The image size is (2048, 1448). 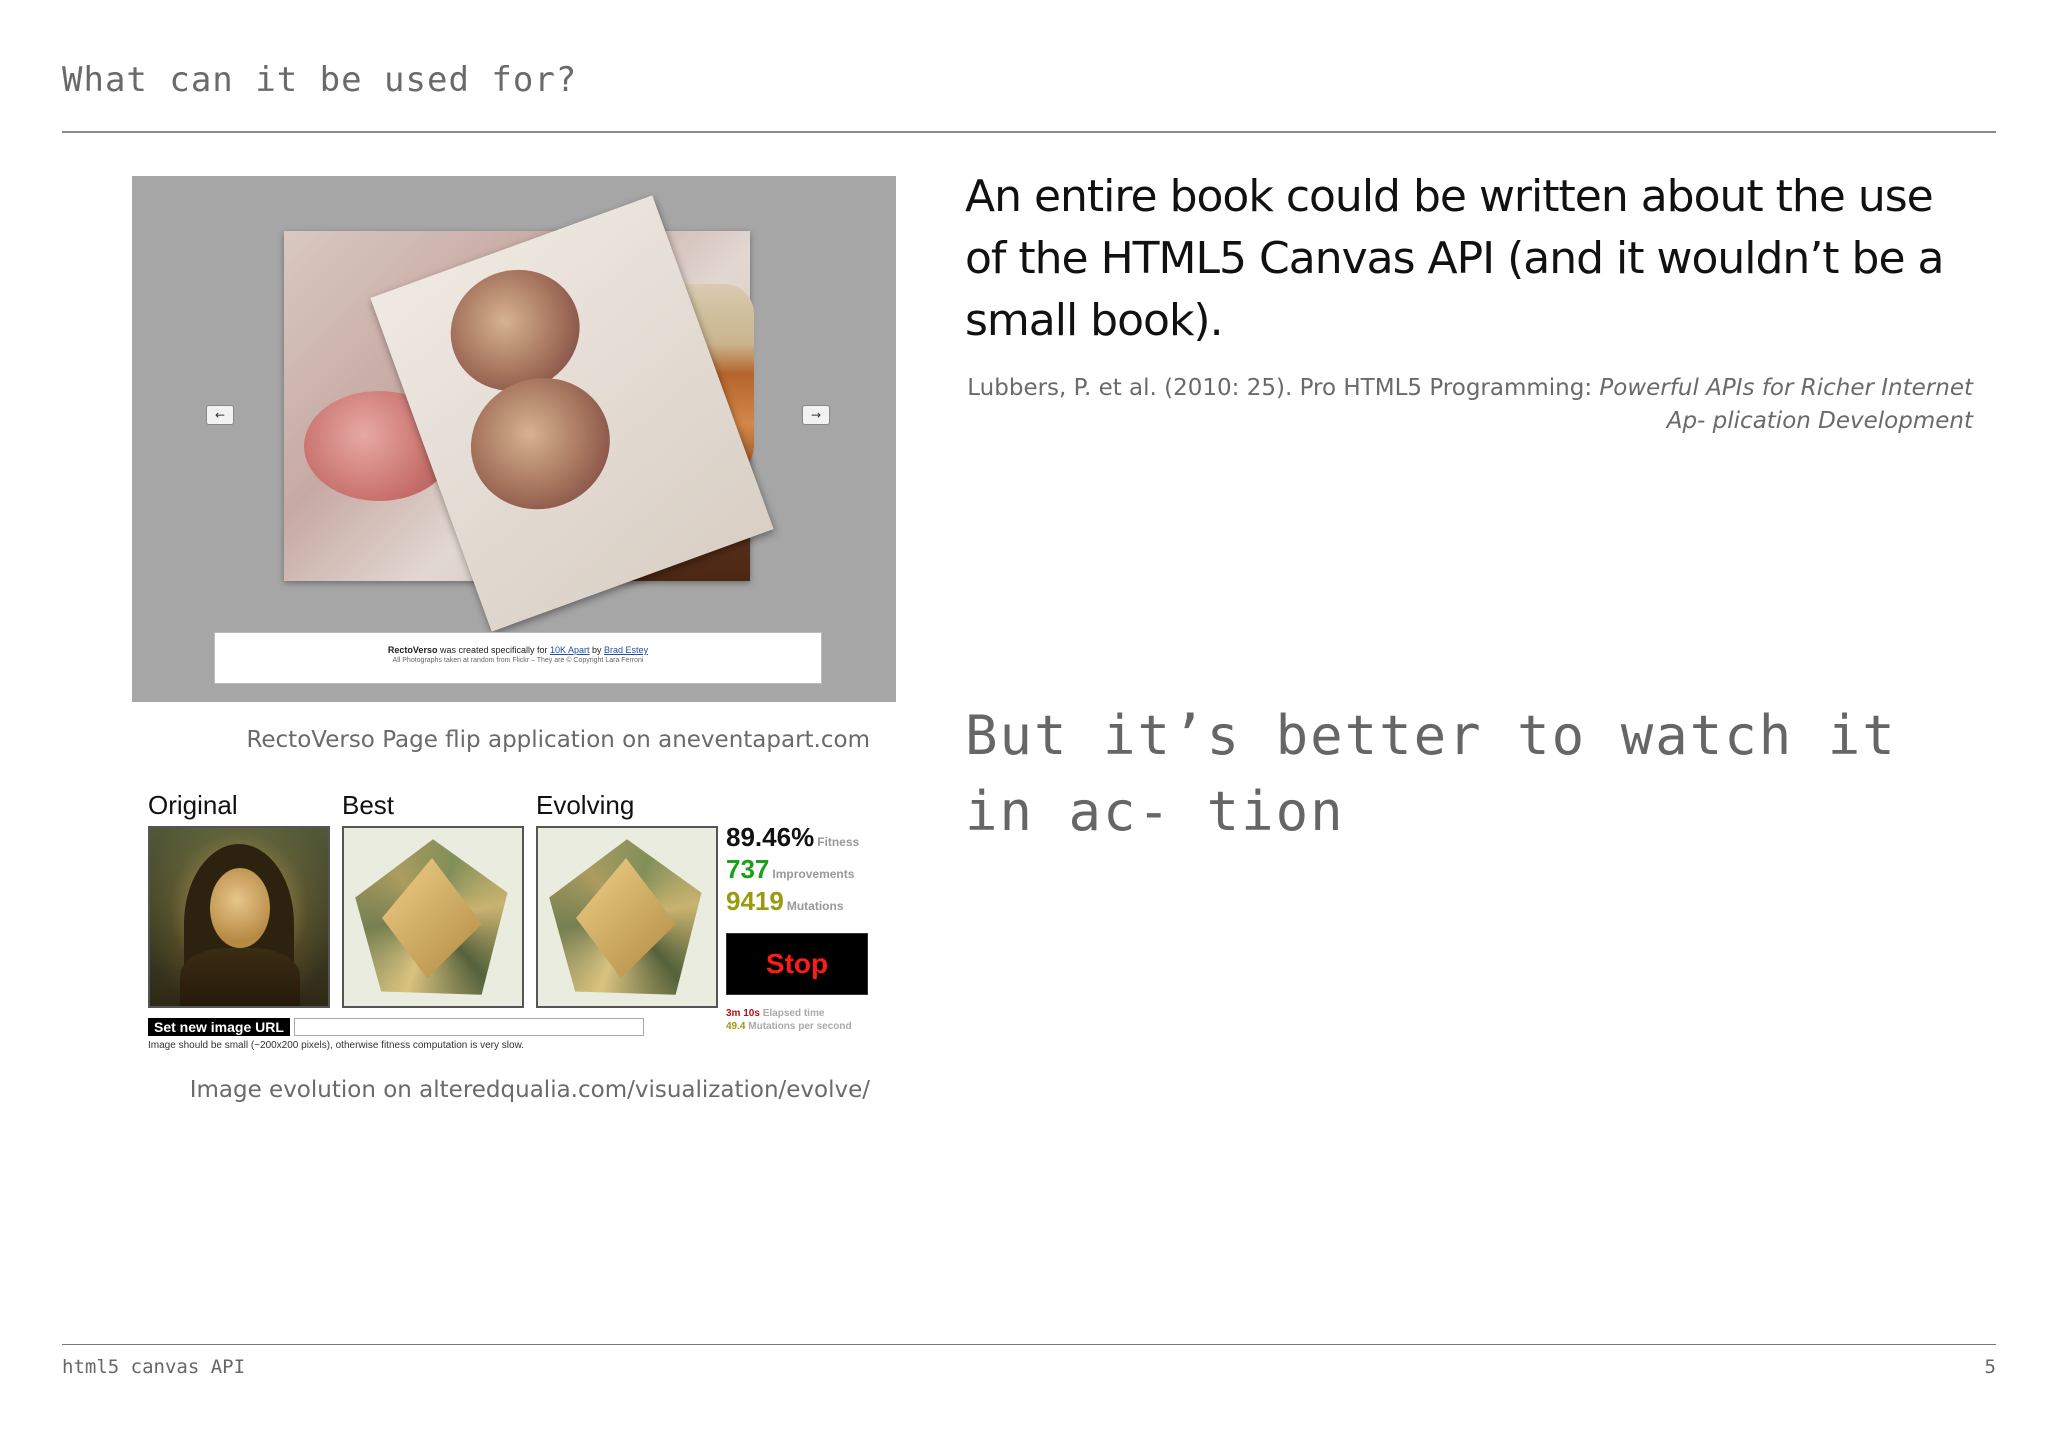 What do you see at coordinates (626, 650) in the screenshot?
I see `link-brad-estey: Brad Estey` at bounding box center [626, 650].